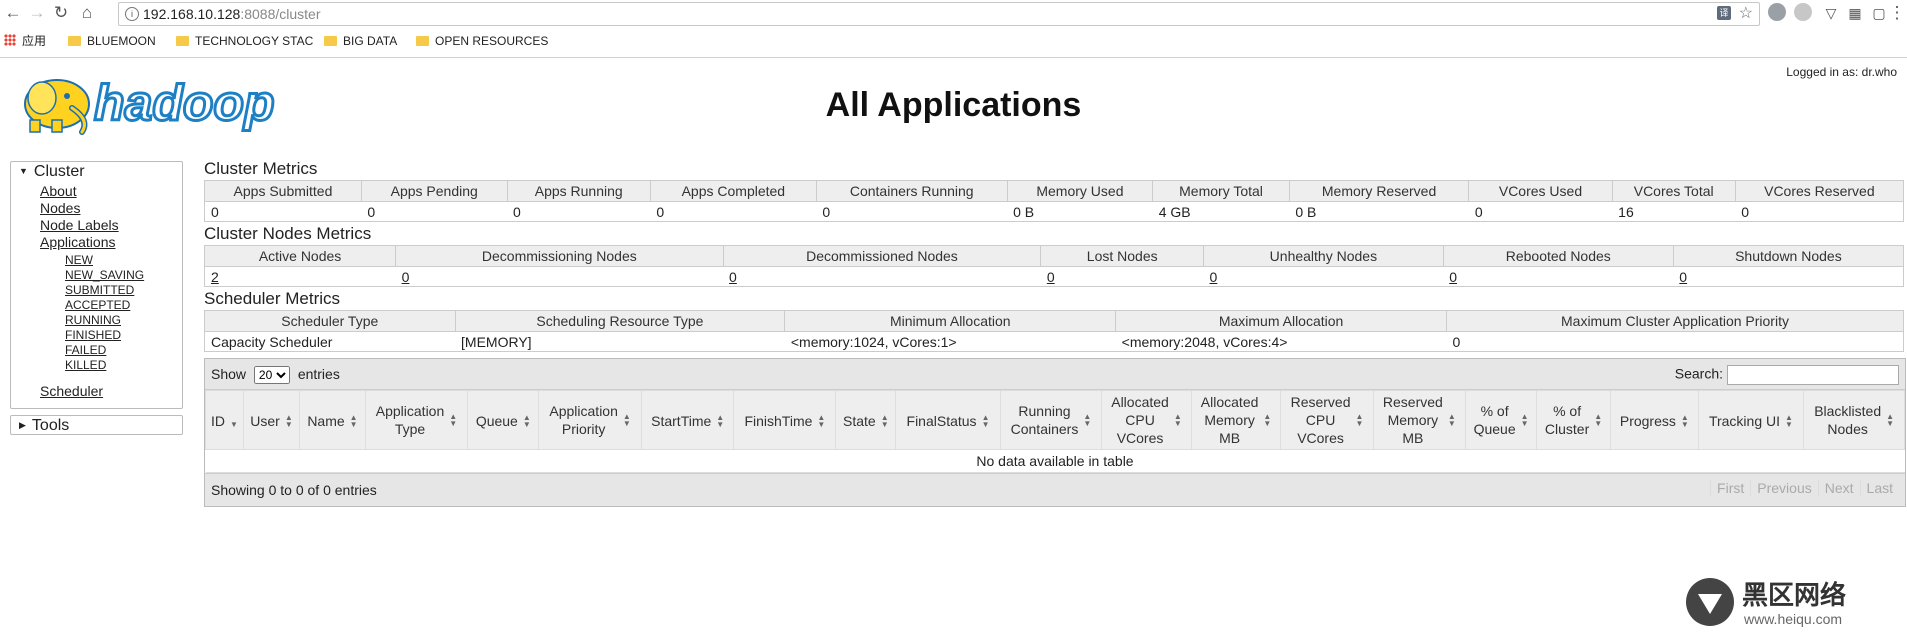  I want to click on bookmark-bluemoon: BLUEMOON, so click(112, 41).